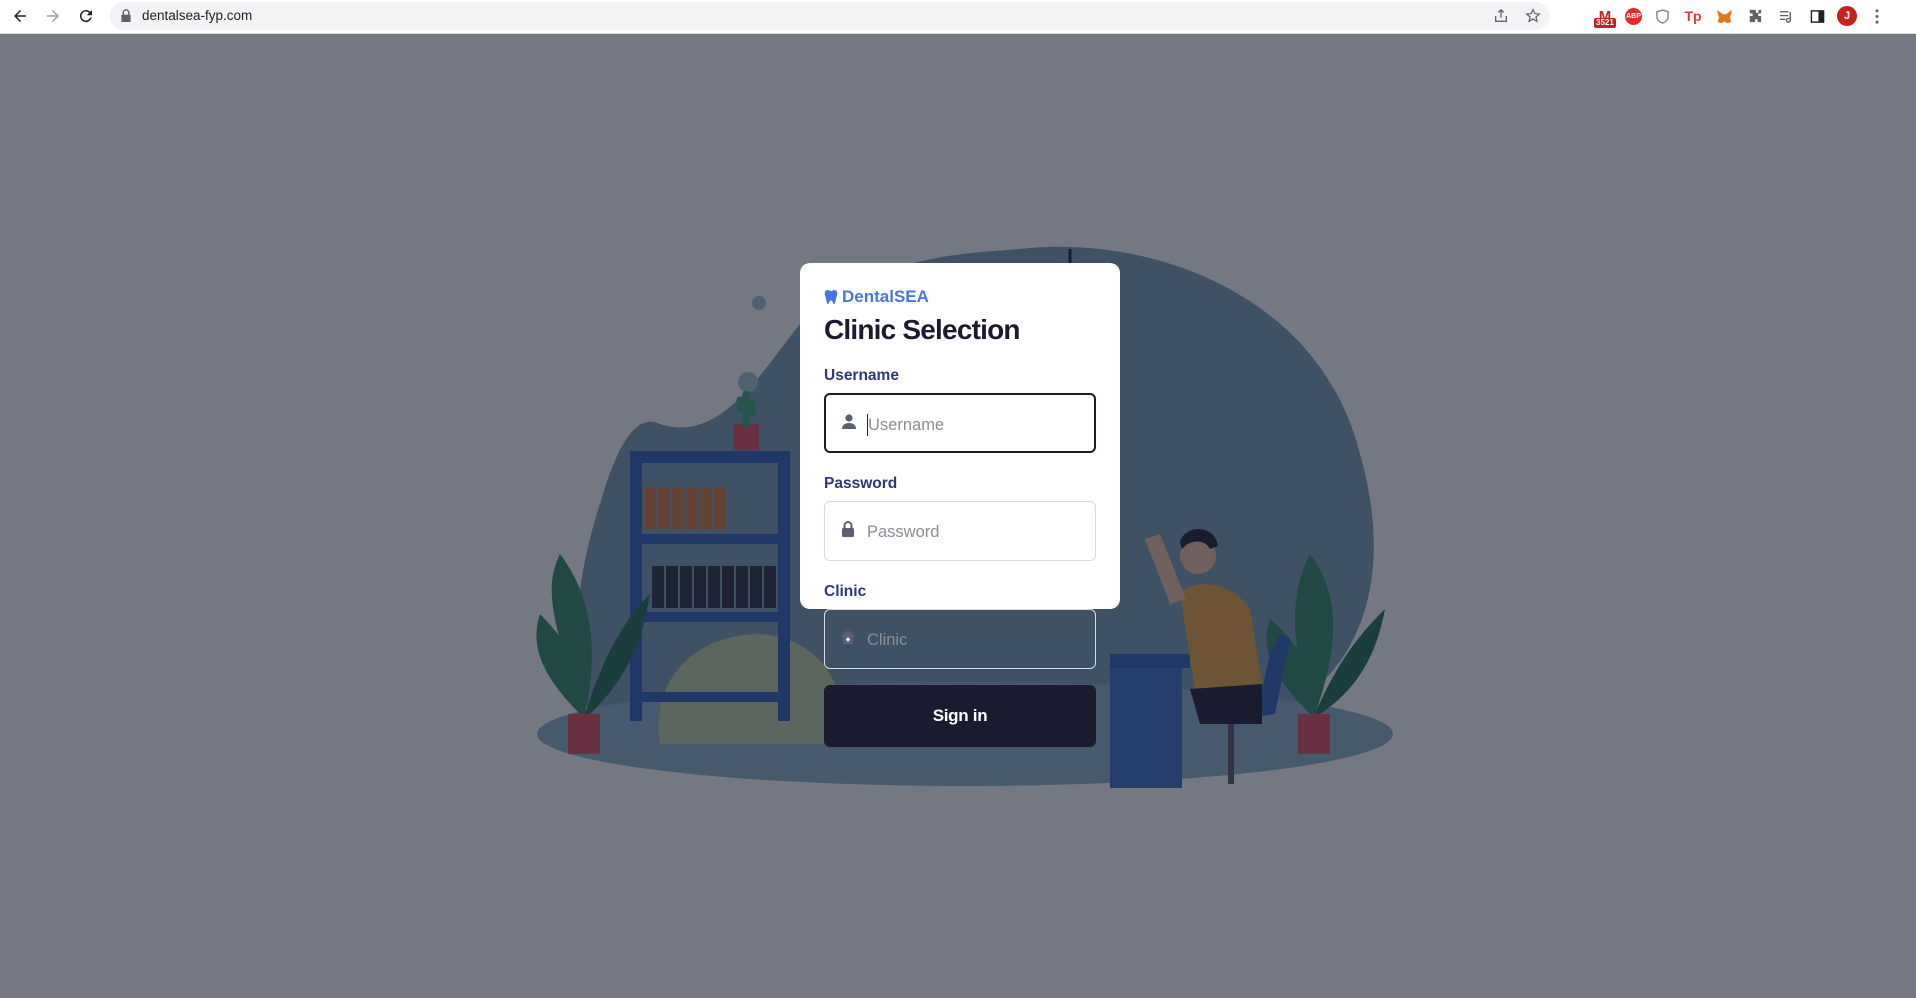 This screenshot has height=998, width=1916. What do you see at coordinates (977, 640) in the screenshot?
I see `clinic-input` at bounding box center [977, 640].